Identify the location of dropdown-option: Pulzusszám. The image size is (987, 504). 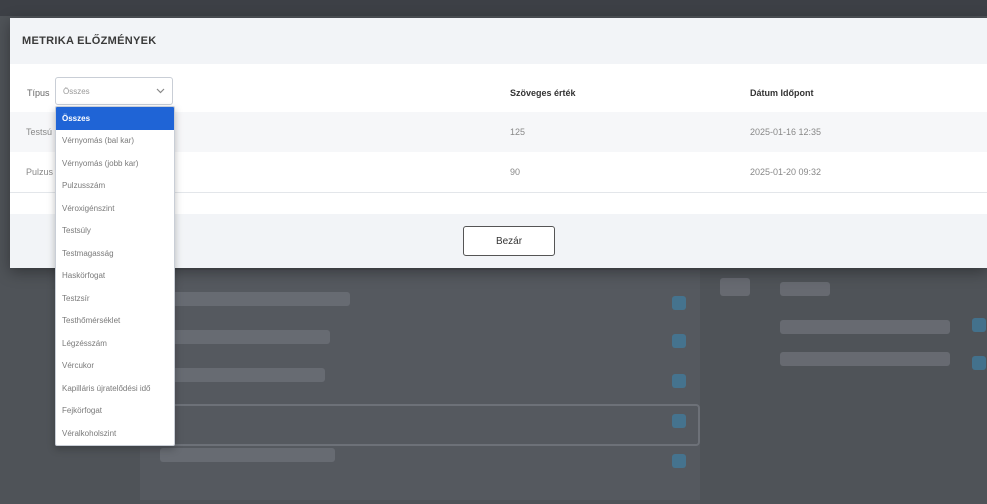
(115, 186).